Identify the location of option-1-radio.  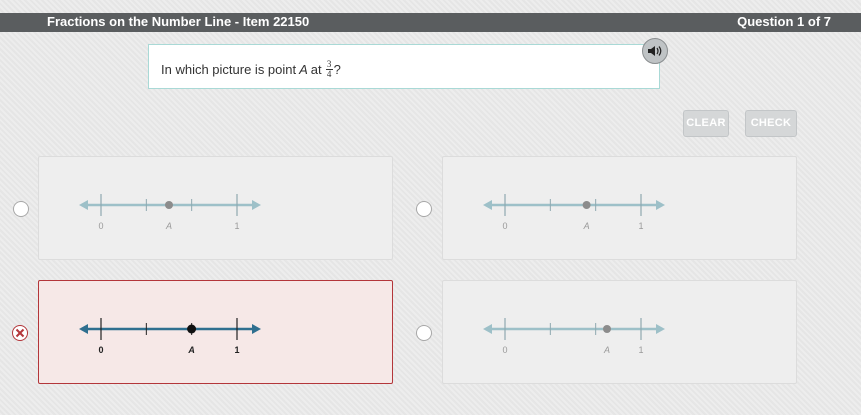
(21, 209).